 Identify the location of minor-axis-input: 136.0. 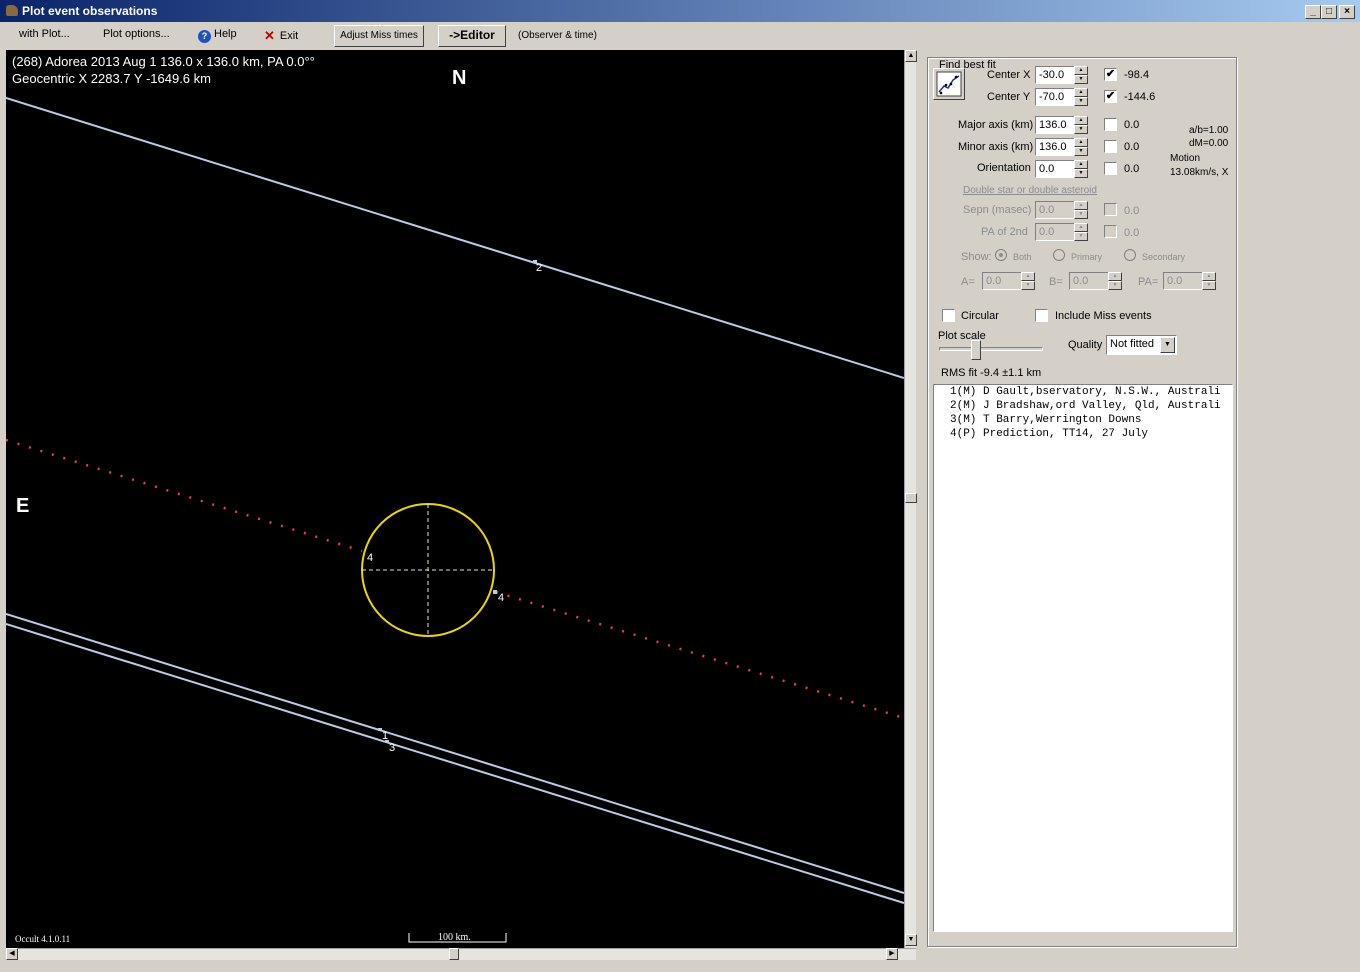
(1055, 147).